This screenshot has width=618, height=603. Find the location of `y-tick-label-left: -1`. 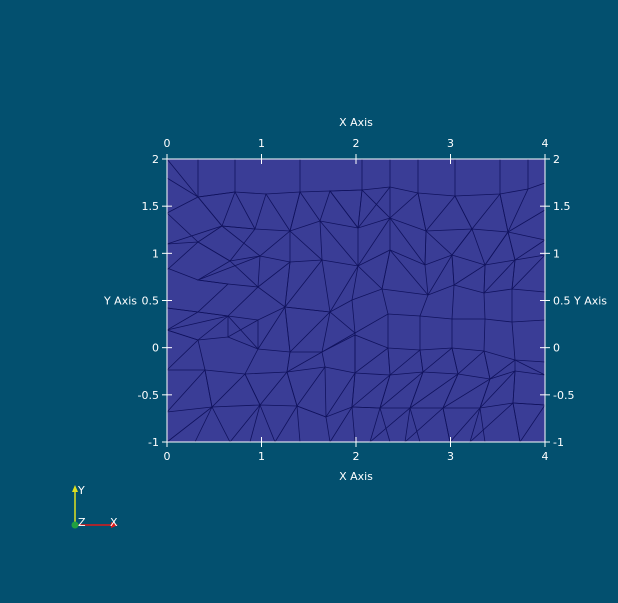

y-tick-label-left: -1 is located at coordinates (153, 442).